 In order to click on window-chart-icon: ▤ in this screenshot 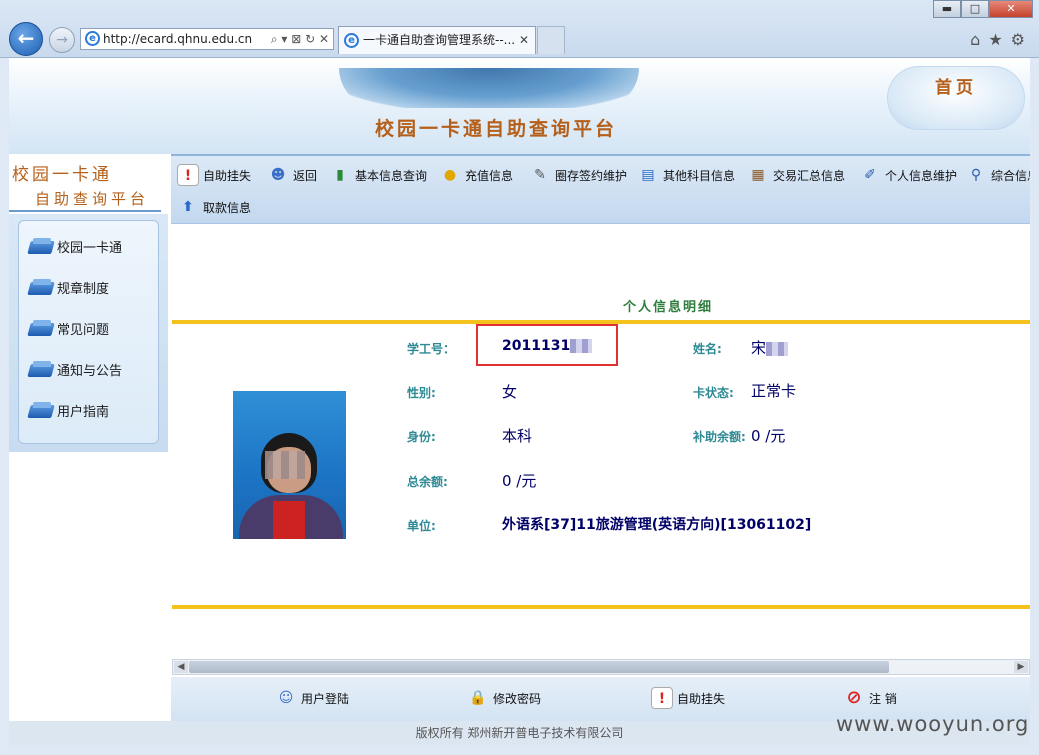, I will do `click(648, 175)`.